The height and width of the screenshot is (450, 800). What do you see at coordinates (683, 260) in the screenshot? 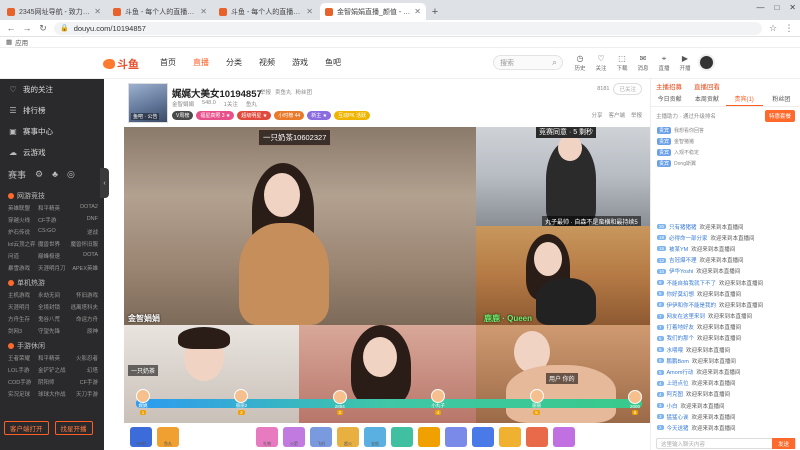
I see `chat-nickname: 吉冠爆不理` at bounding box center [683, 260].